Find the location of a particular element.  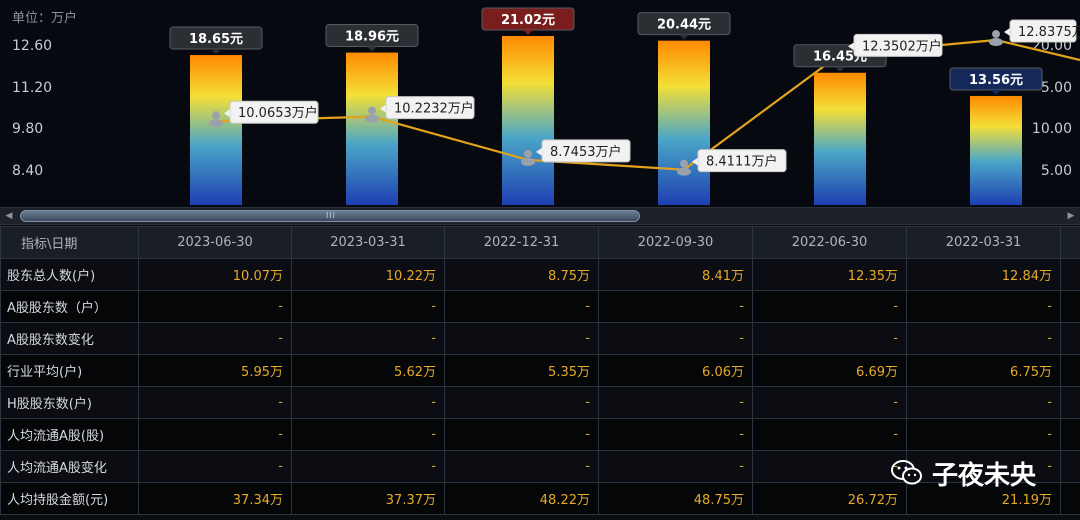

table-cell: 12.84万 is located at coordinates (983, 274).